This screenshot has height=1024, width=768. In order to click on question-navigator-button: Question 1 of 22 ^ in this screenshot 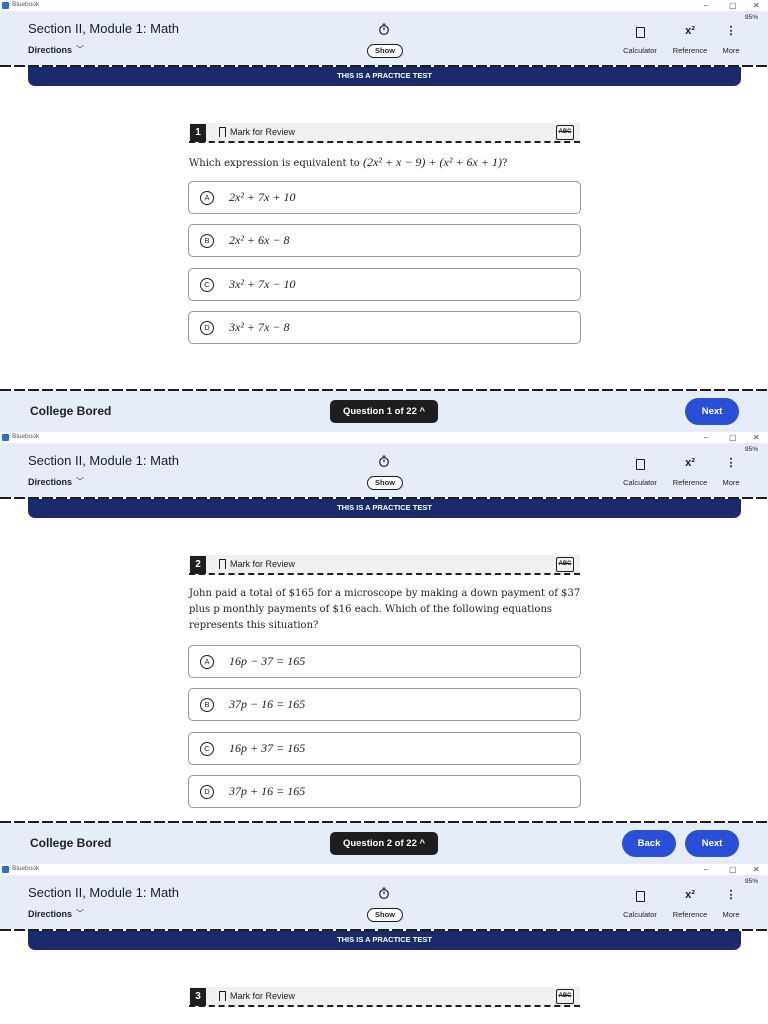, I will do `click(384, 411)`.